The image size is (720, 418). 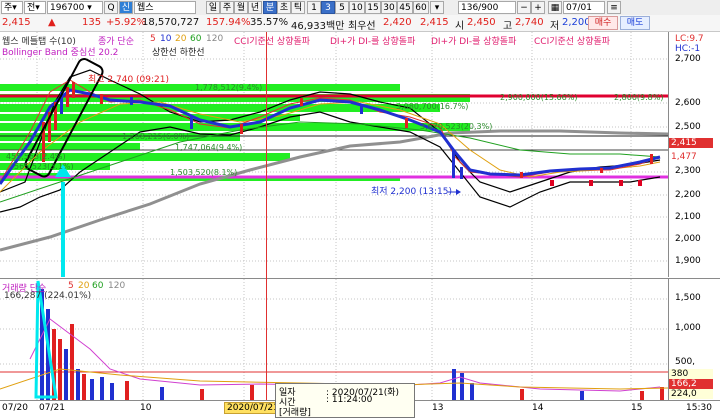 I want to click on stock-code-value: 196700, so click(x=67, y=8).